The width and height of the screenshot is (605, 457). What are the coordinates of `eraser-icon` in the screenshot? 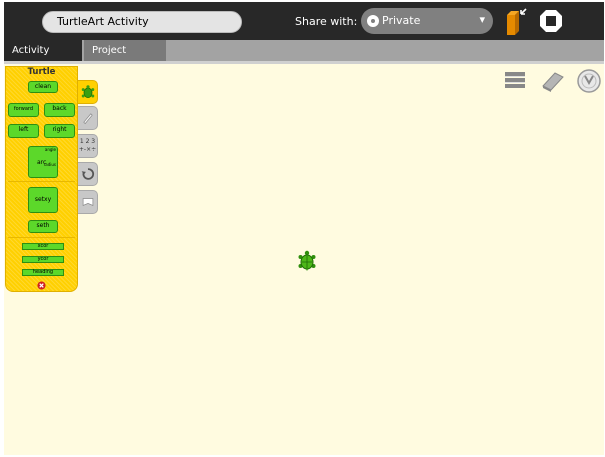 It's located at (553, 81).